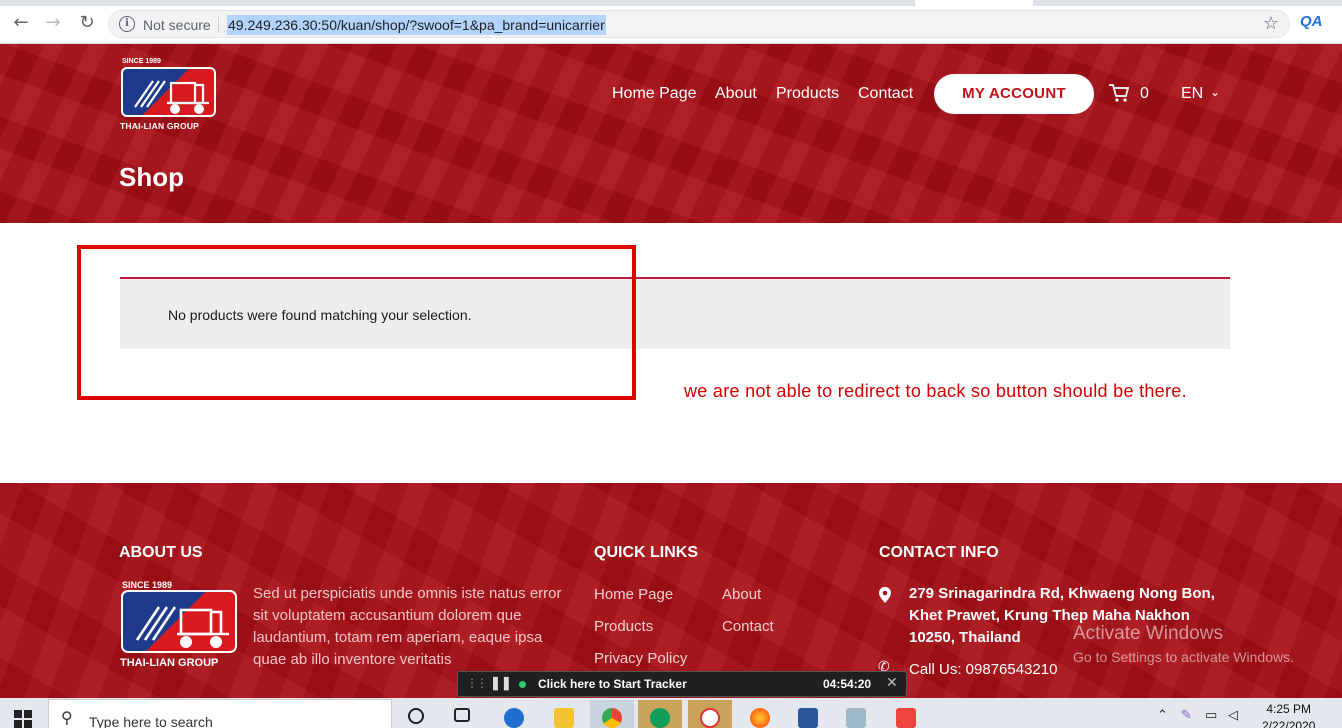  I want to click on network-icon: ▭, so click(1211, 715).